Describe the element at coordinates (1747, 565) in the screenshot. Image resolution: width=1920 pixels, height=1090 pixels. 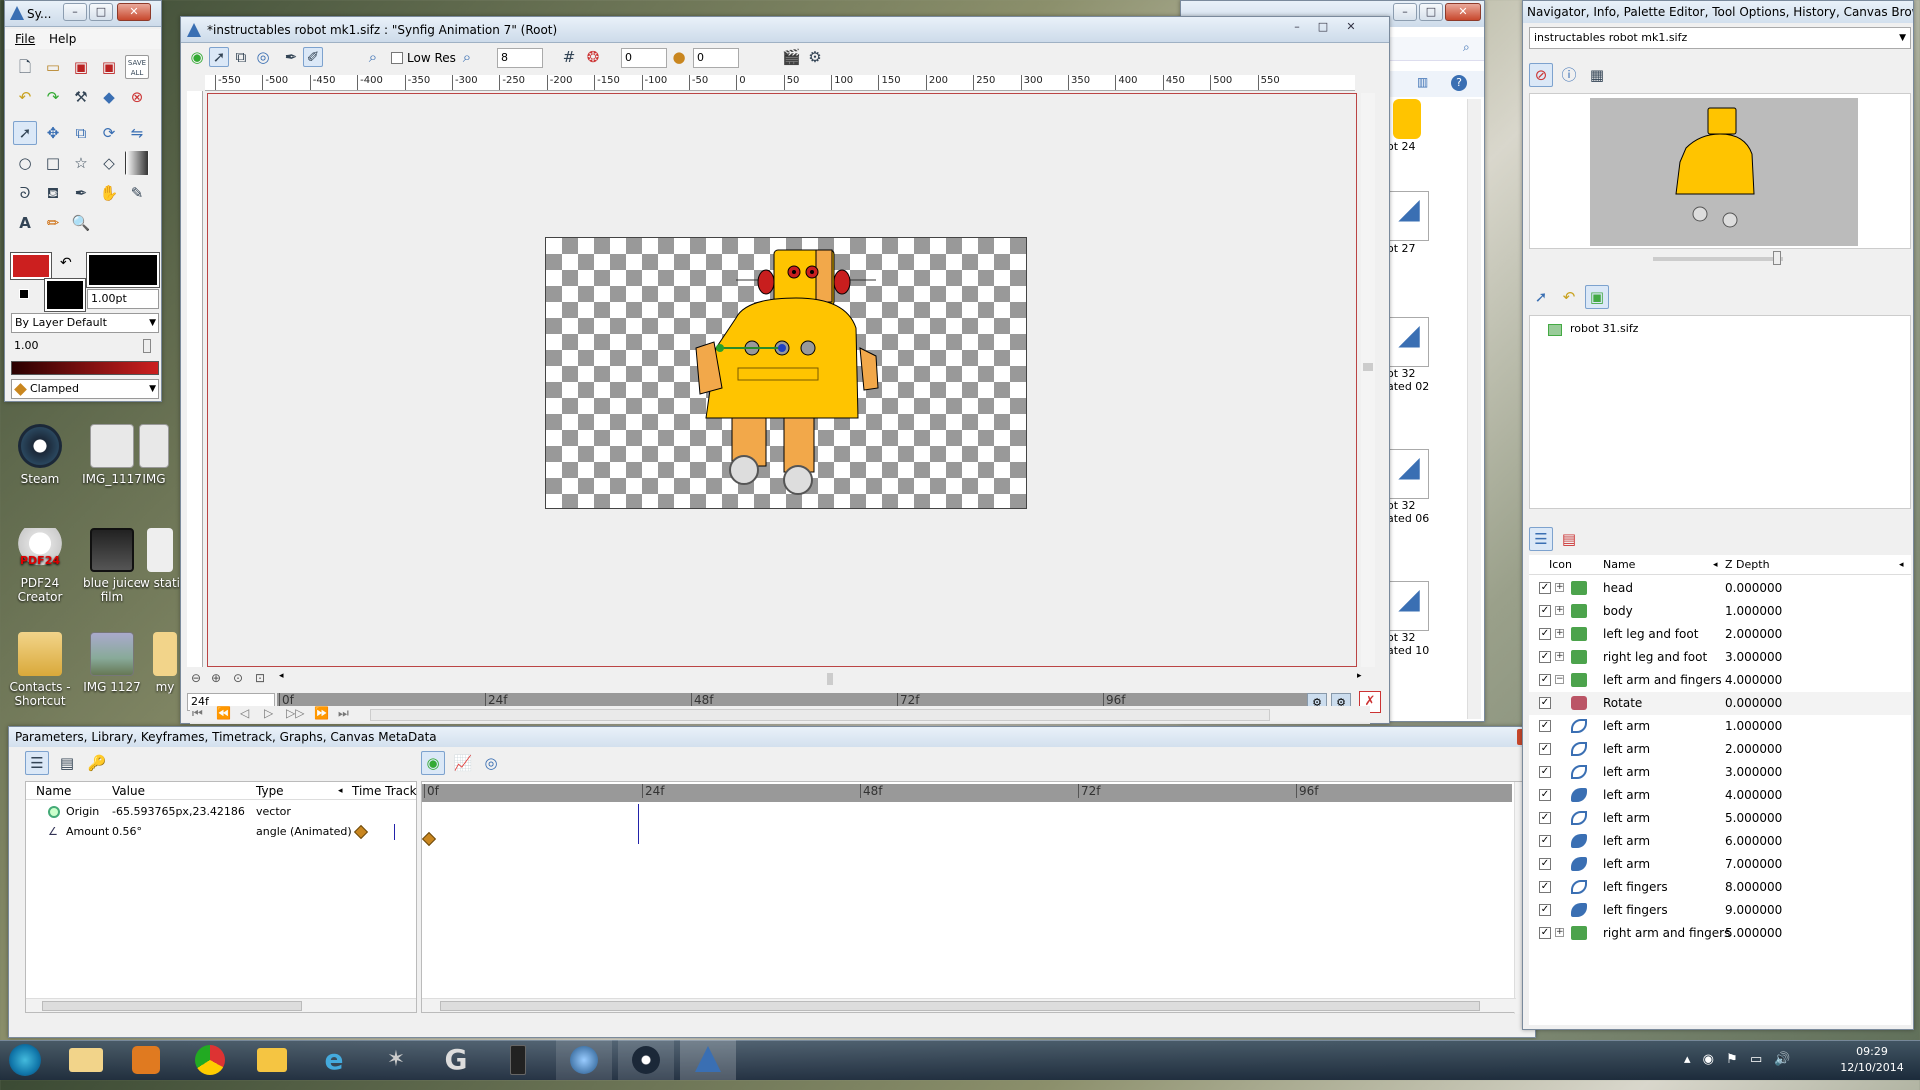
I see `column-zdepth: Z Depth` at that location.